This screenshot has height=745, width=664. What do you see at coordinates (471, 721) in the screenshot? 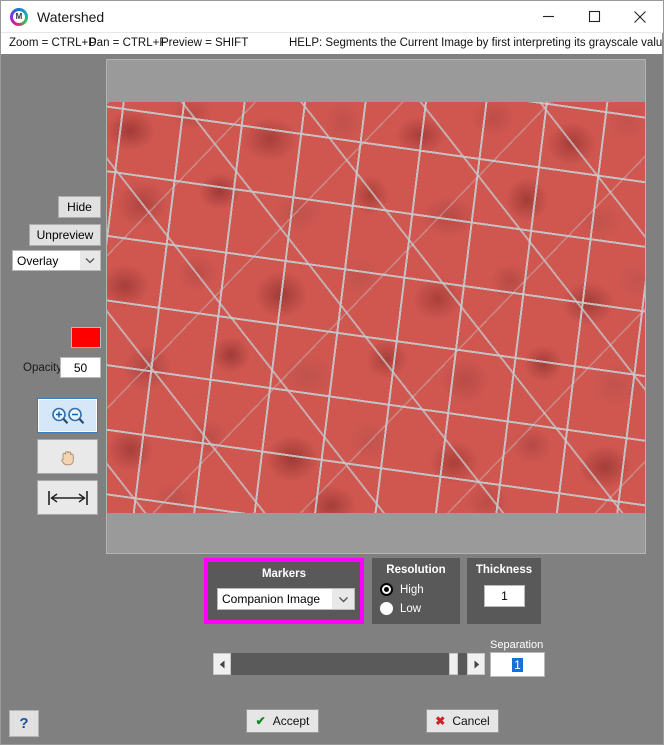
I see `cancel-label: Cancel` at bounding box center [471, 721].